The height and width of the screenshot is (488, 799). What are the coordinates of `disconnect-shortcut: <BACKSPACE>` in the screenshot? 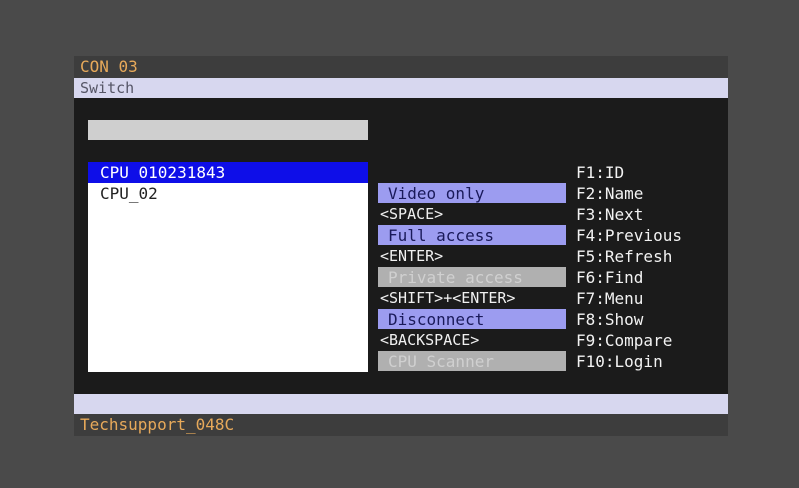 It's located at (430, 340).